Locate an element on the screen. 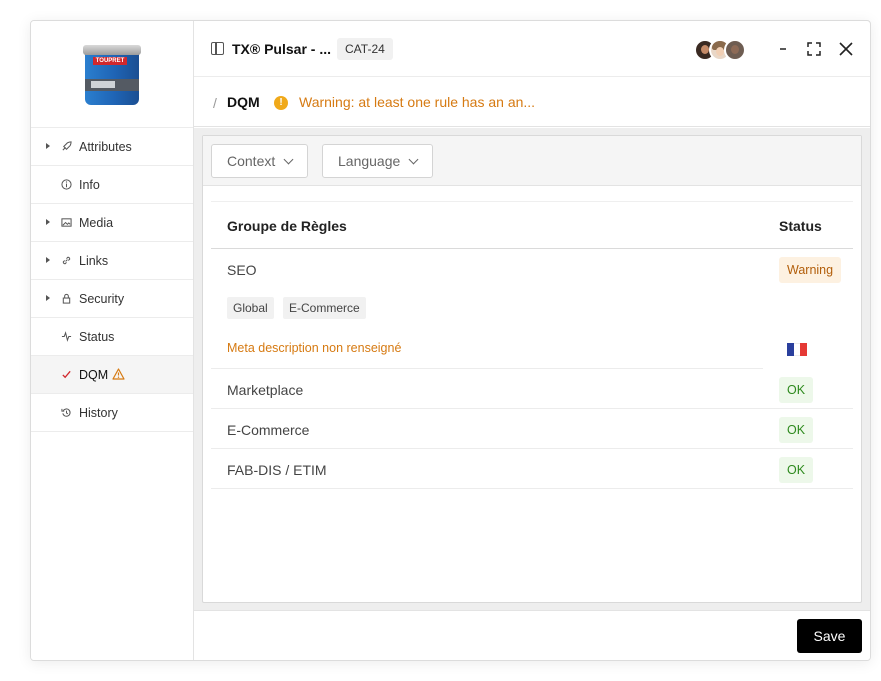 The image size is (881, 681). info-icon is located at coordinates (66, 184).